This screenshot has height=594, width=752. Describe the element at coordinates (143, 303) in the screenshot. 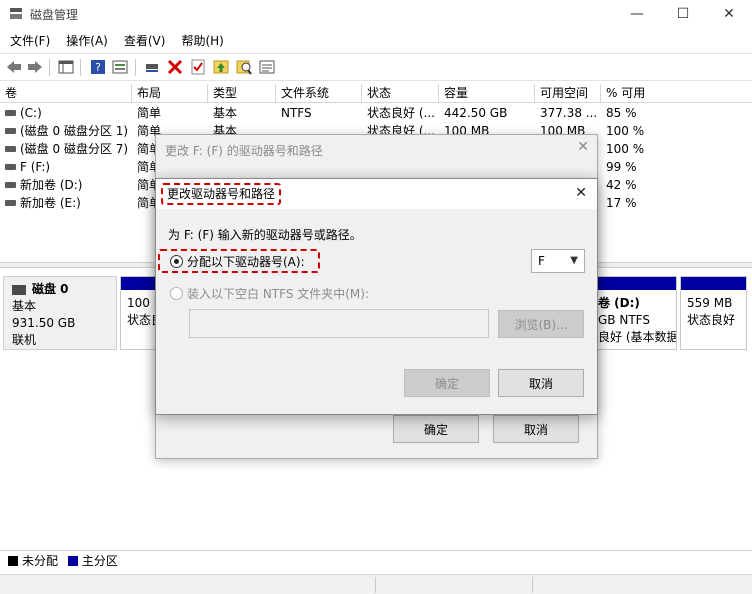

I see `partition-size: 100 M` at that location.